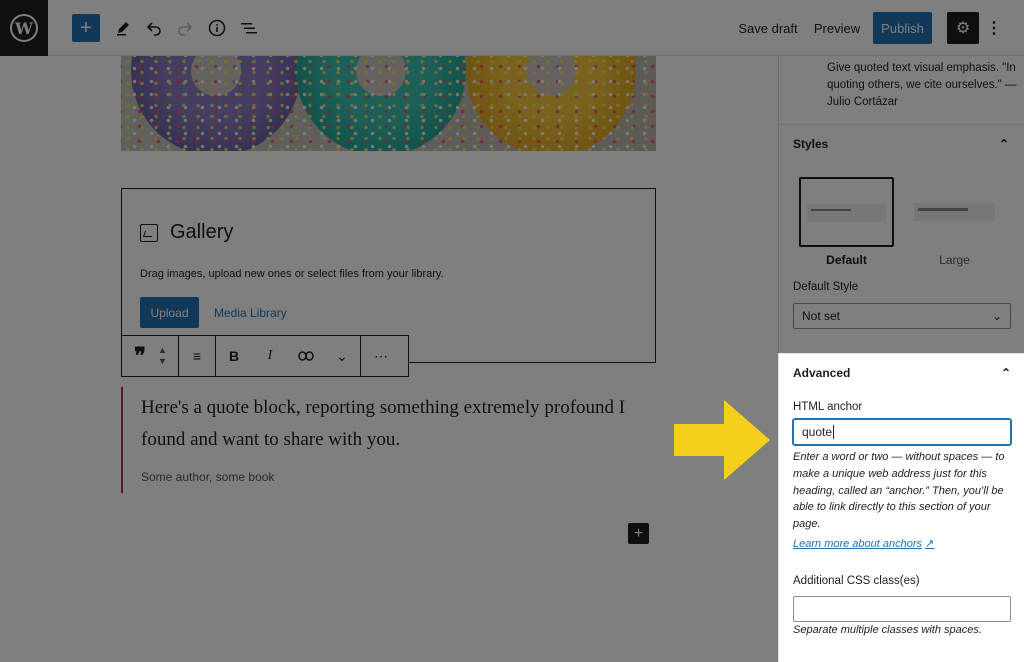 The image size is (1024, 662). I want to click on learn-more-anchors-text: Learn more about anchors, so click(857, 544).